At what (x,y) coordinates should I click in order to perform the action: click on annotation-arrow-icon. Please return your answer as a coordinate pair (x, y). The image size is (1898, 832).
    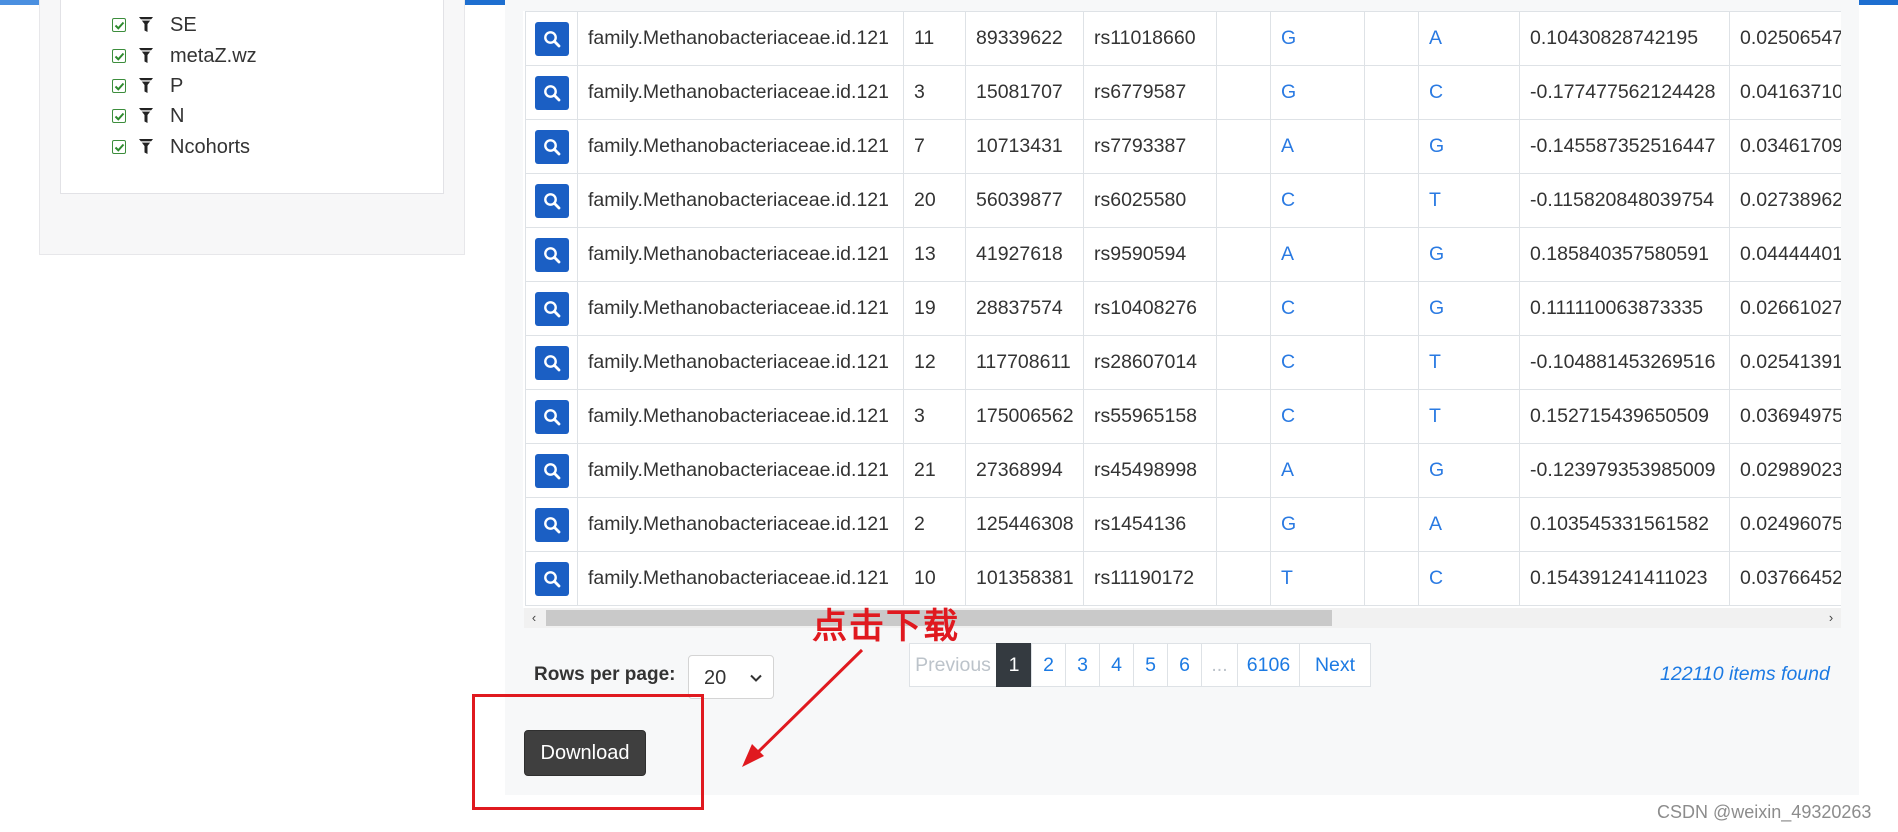
    Looking at the image, I should click on (803, 707).